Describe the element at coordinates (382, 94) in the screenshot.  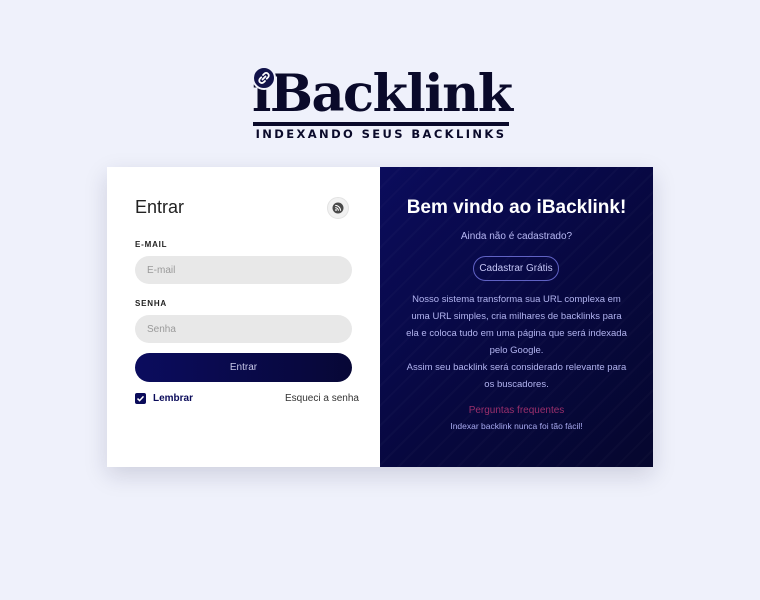
I see `brand-wordmark: iBacklink` at that location.